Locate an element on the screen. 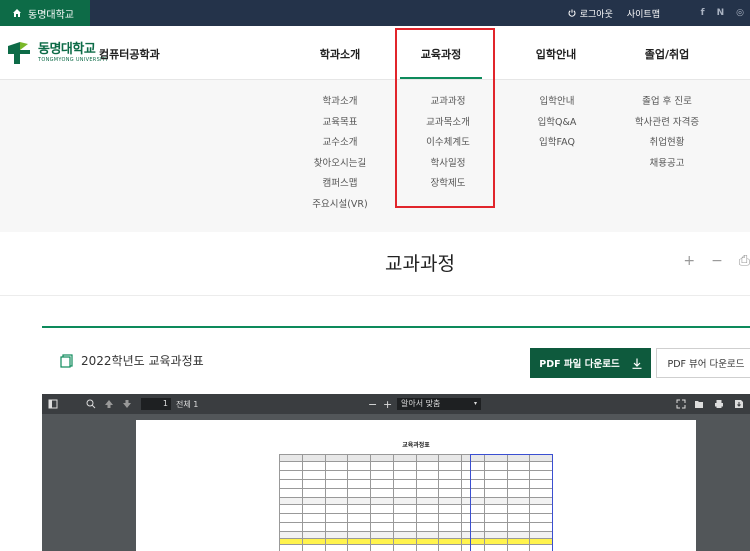  pdf-download-button: PDF 파일 다운로드 is located at coordinates (590, 363).